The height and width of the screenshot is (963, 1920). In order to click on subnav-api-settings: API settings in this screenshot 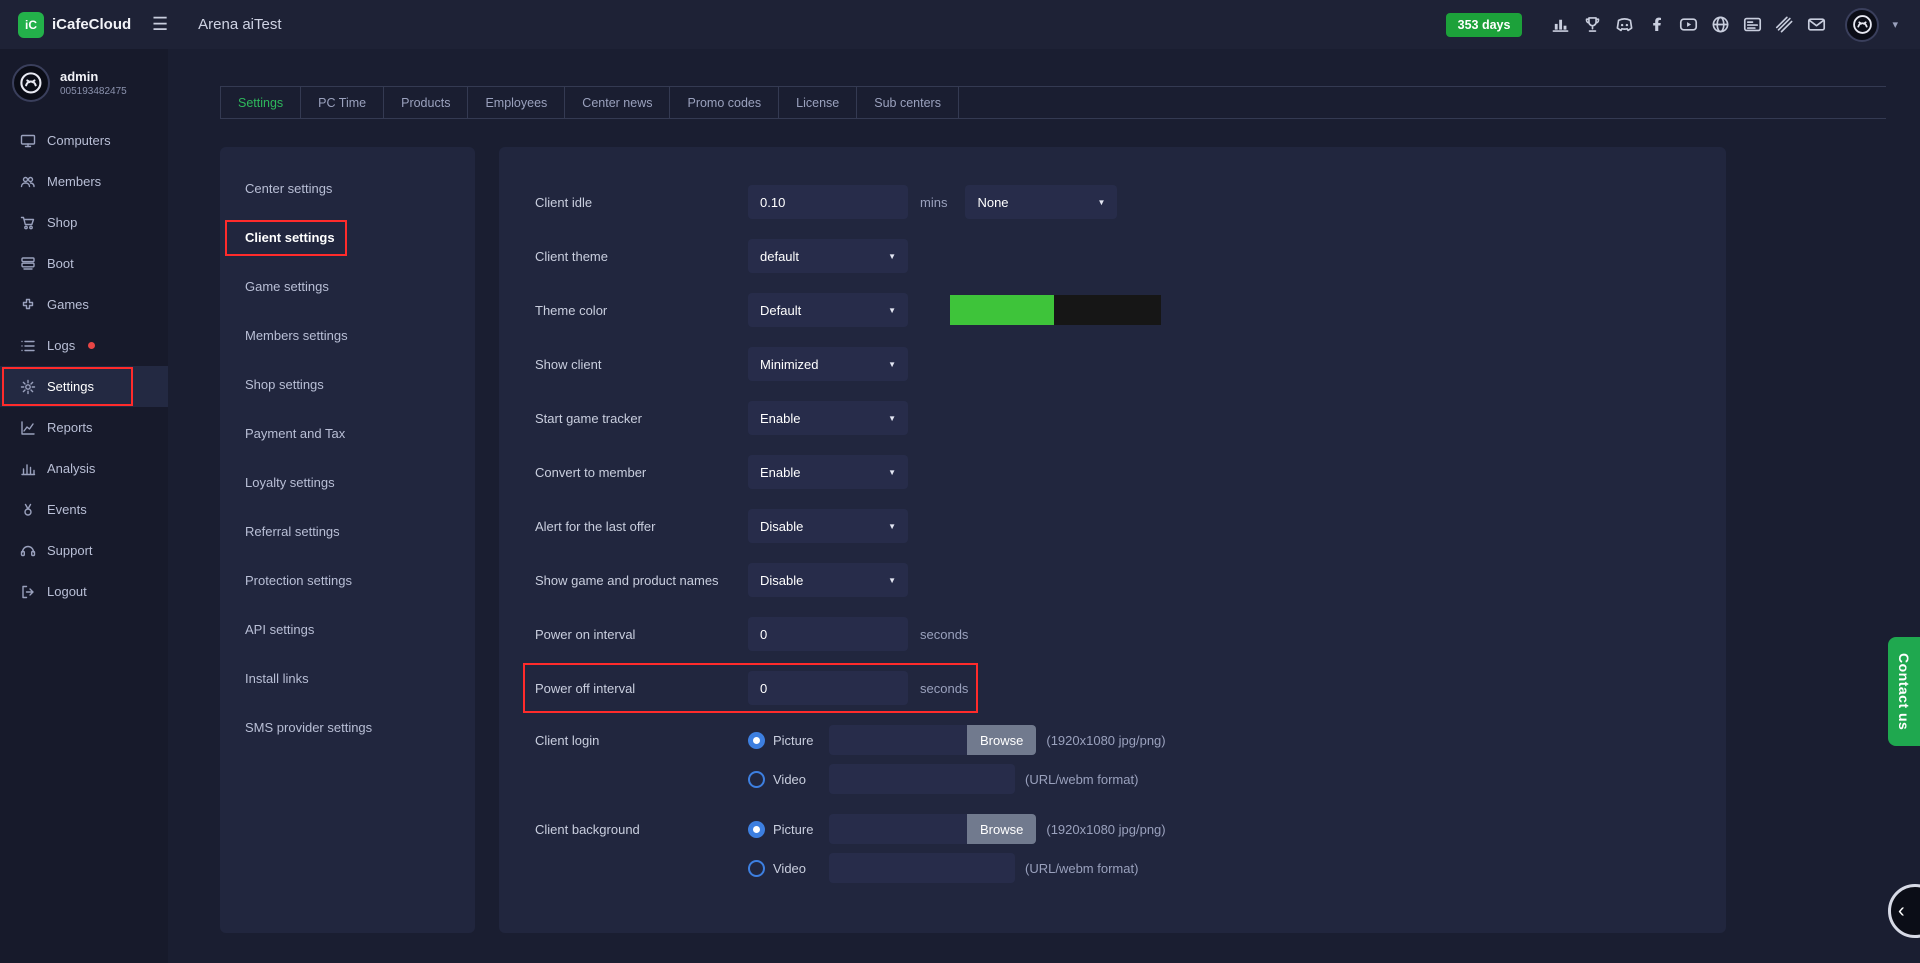, I will do `click(347, 629)`.